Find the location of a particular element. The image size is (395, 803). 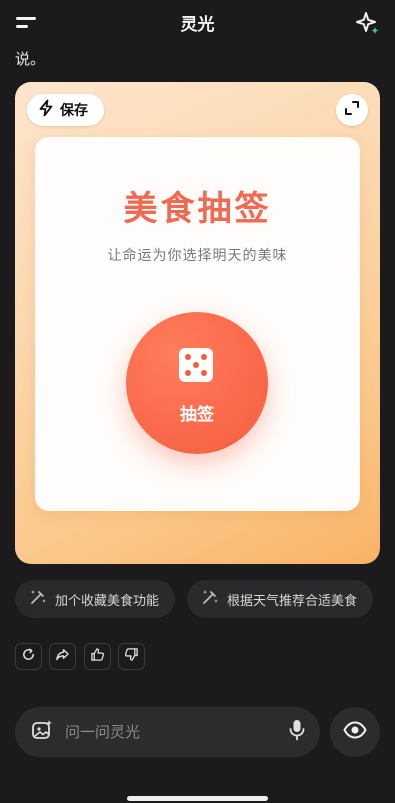

suggestion-chip: 加个收藏美食功能 is located at coordinates (95, 599).